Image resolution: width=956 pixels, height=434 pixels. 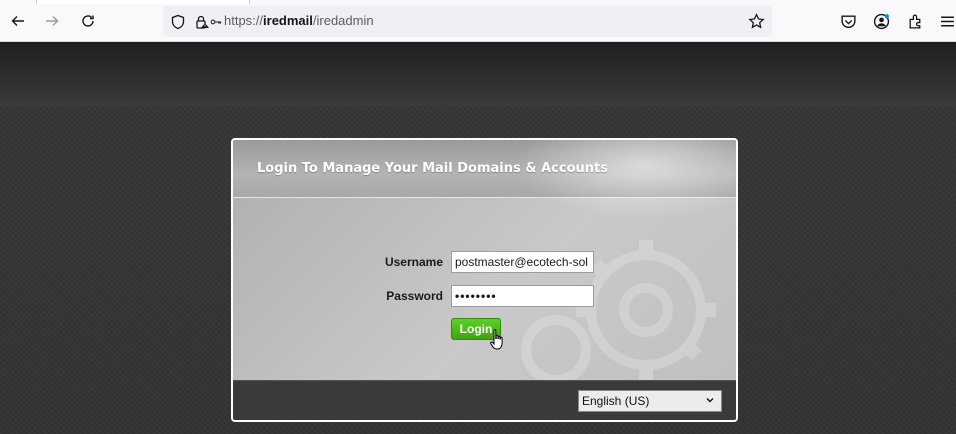 What do you see at coordinates (915, 21) in the screenshot?
I see `extensions-icon` at bounding box center [915, 21].